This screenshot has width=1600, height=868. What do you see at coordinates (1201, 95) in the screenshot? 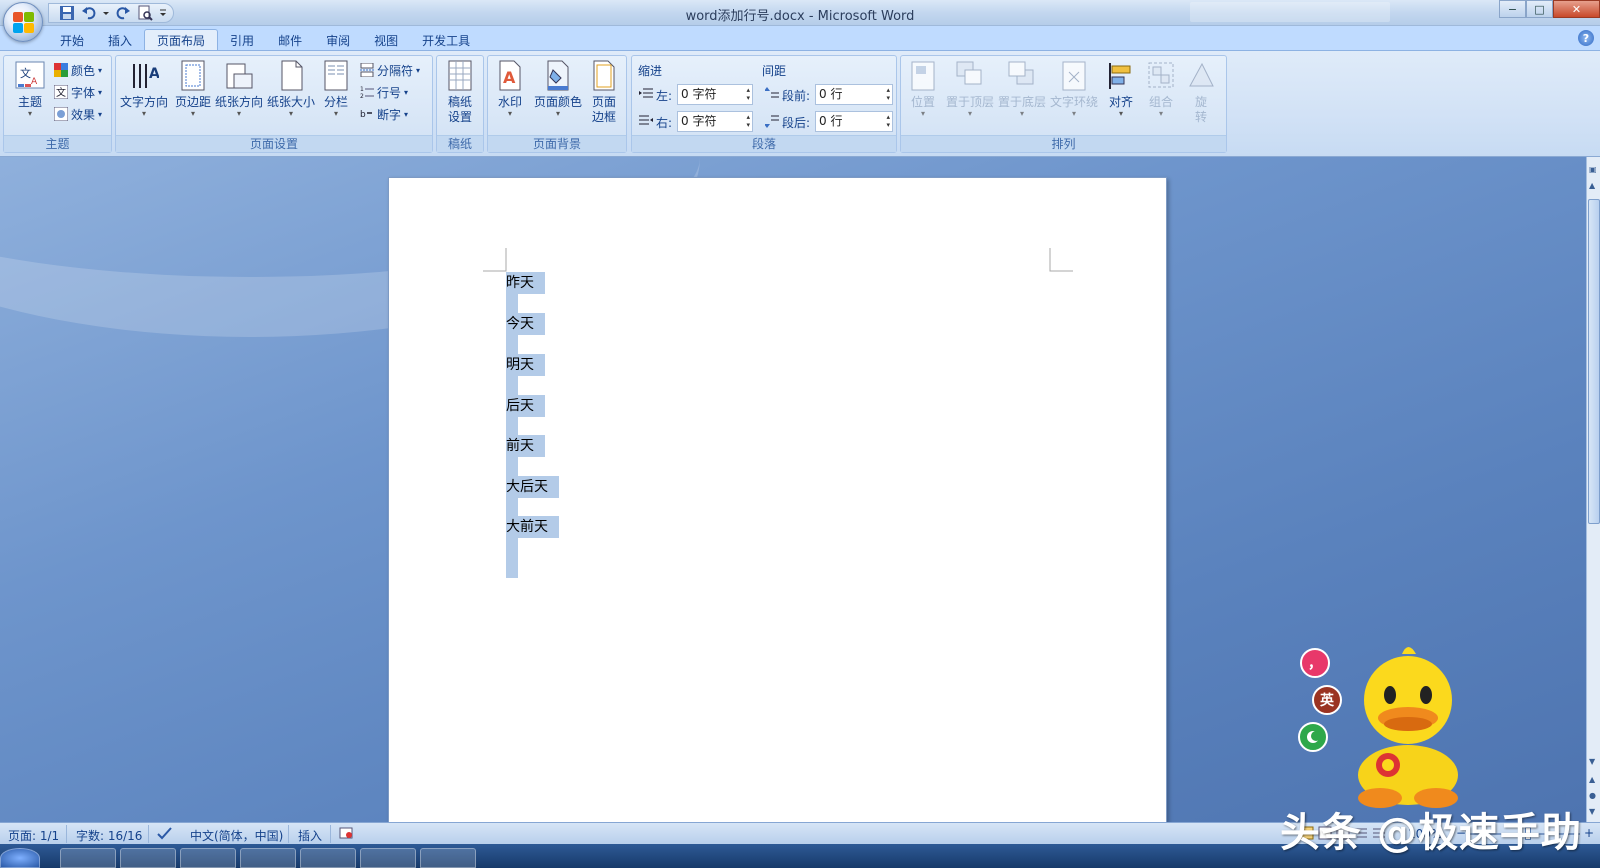
I see `rotate-button: 旋 转` at bounding box center [1201, 95].